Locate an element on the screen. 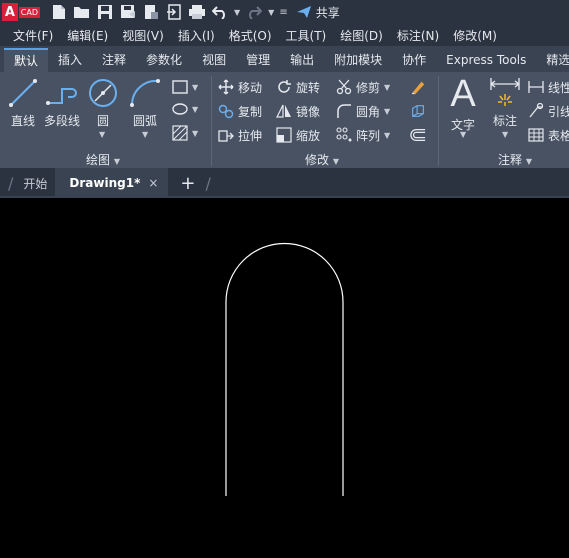 This screenshot has width=569, height=558. rotate-icon is located at coordinates (284, 86).